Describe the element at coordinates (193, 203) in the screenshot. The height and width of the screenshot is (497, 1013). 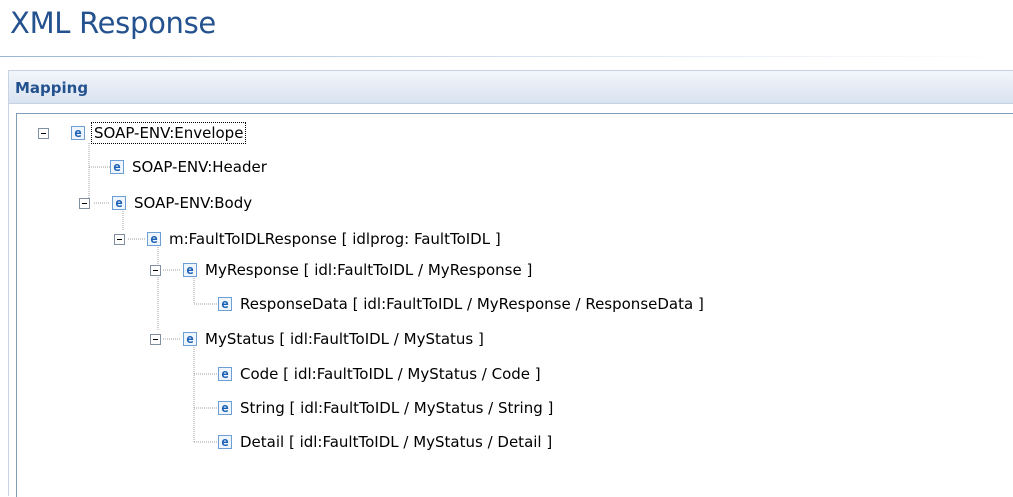
I see `node-label: SOAP-ENV:Body` at that location.